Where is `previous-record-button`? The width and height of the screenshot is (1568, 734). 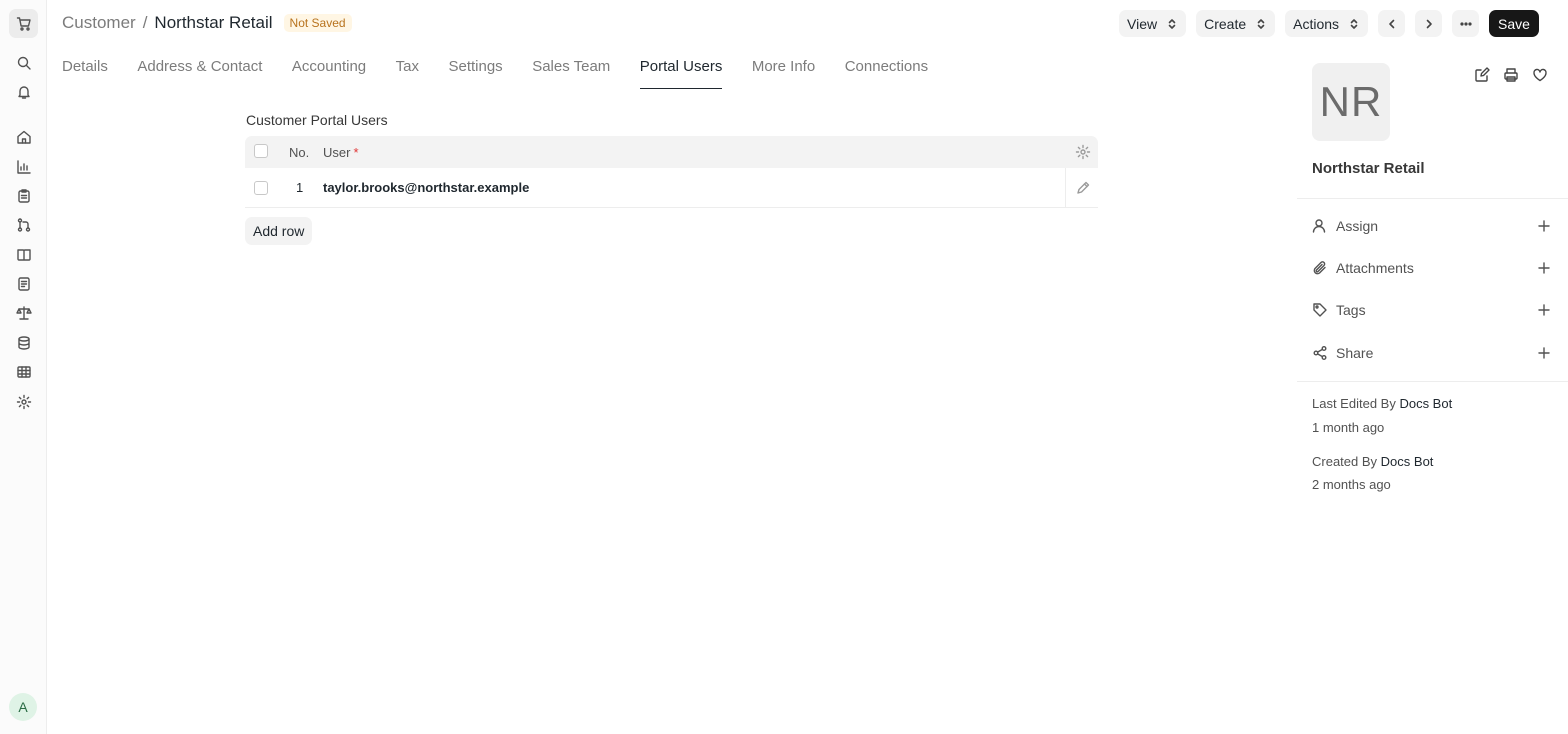
previous-record-button is located at coordinates (1392, 23).